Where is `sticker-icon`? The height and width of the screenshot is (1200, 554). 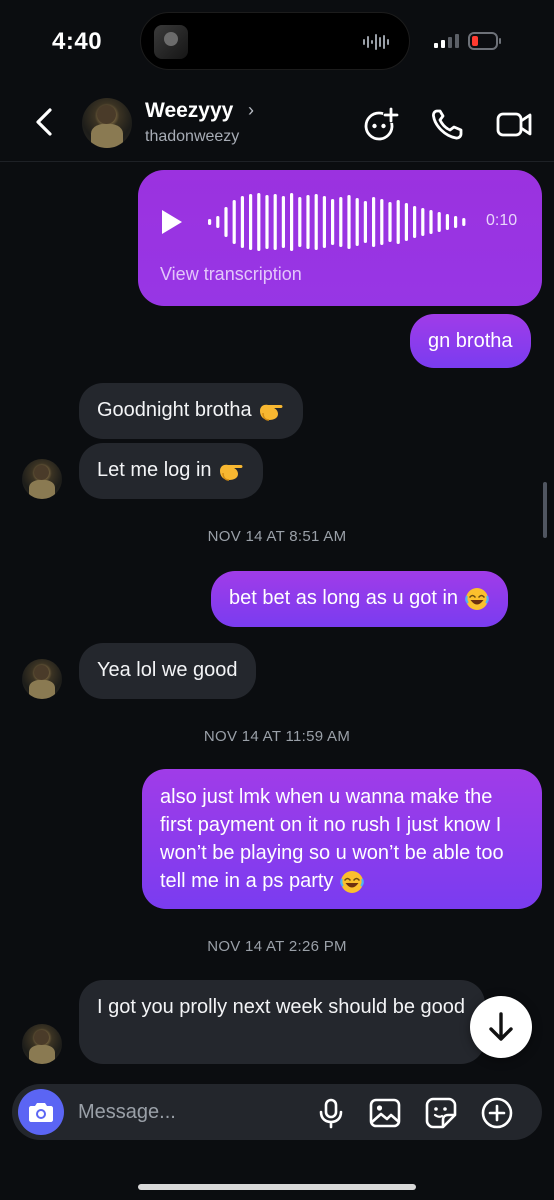 sticker-icon is located at coordinates (441, 1113).